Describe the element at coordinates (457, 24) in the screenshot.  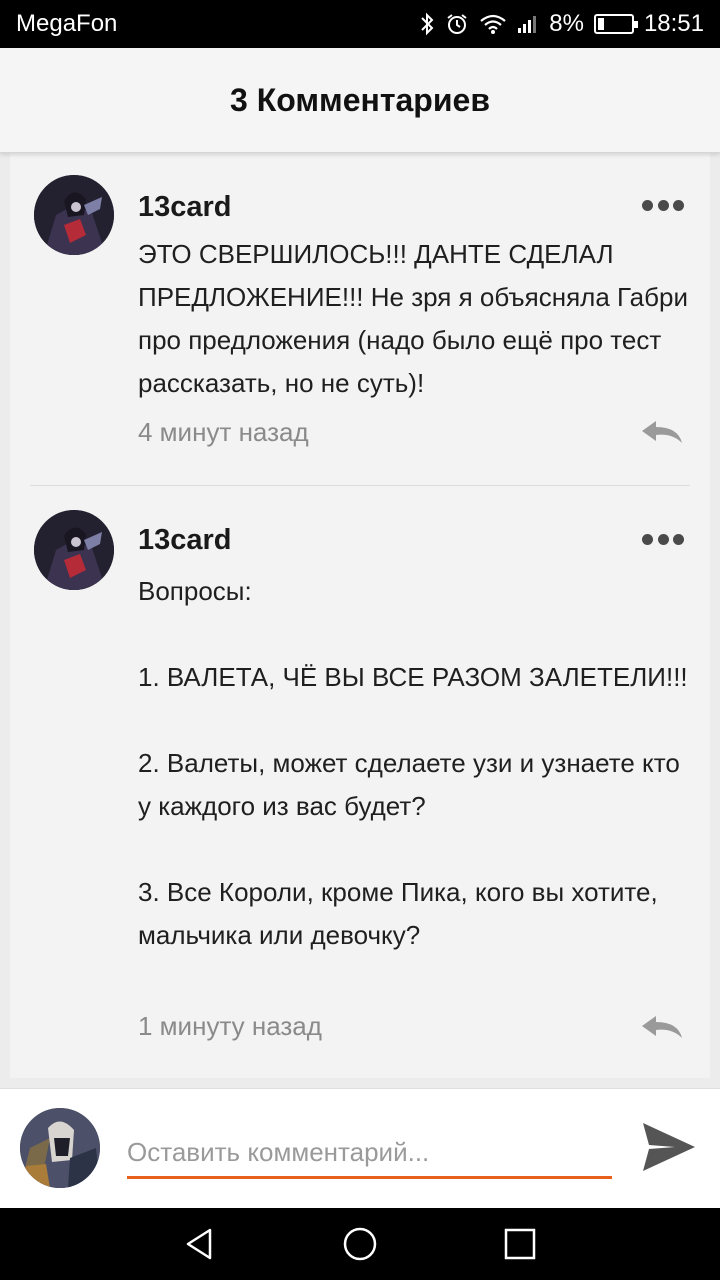
I see `alarm-icon` at that location.